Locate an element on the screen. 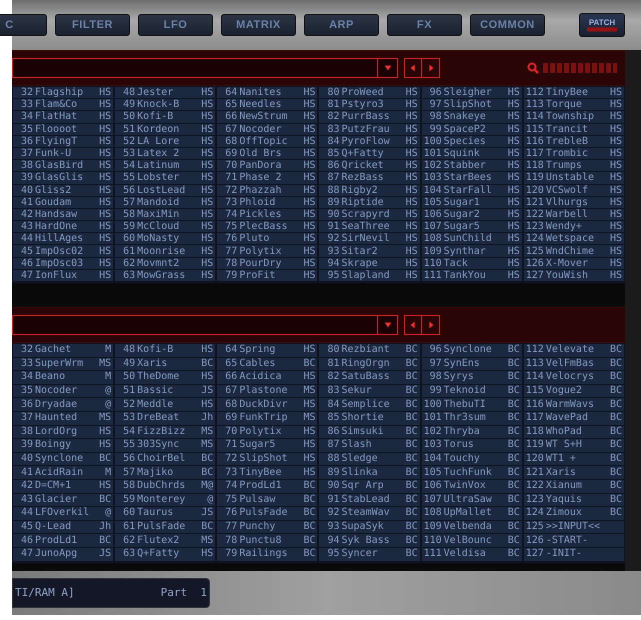 This screenshot has height=620, width=641. patch-slot: 96 Synclone BC is located at coordinates (472, 350).